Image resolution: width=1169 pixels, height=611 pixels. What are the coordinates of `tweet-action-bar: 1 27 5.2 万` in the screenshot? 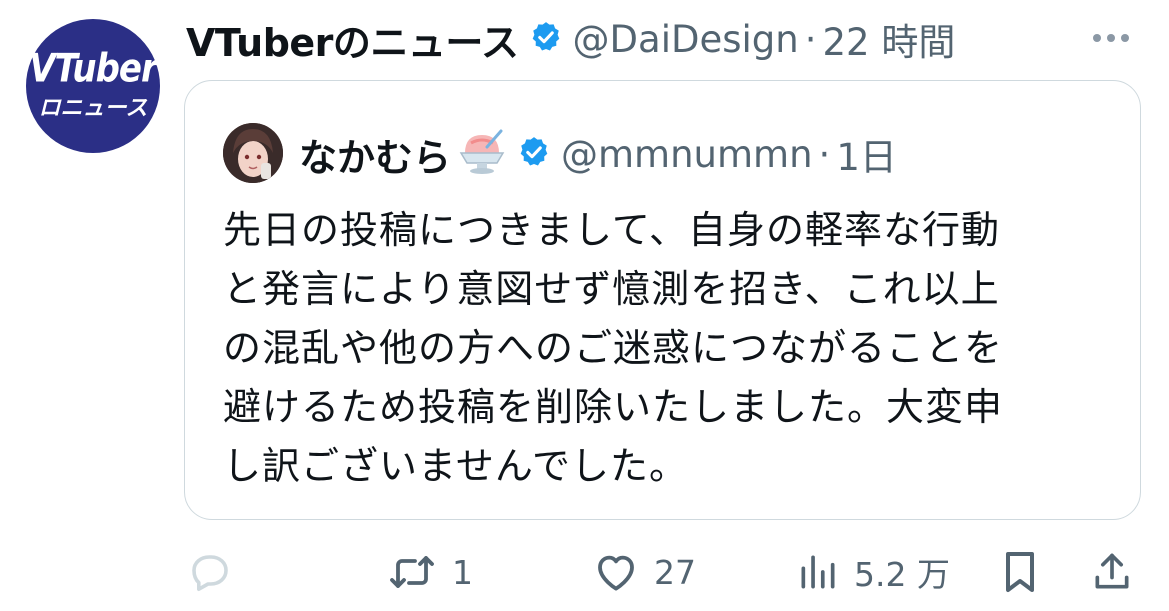 It's located at (584, 572).